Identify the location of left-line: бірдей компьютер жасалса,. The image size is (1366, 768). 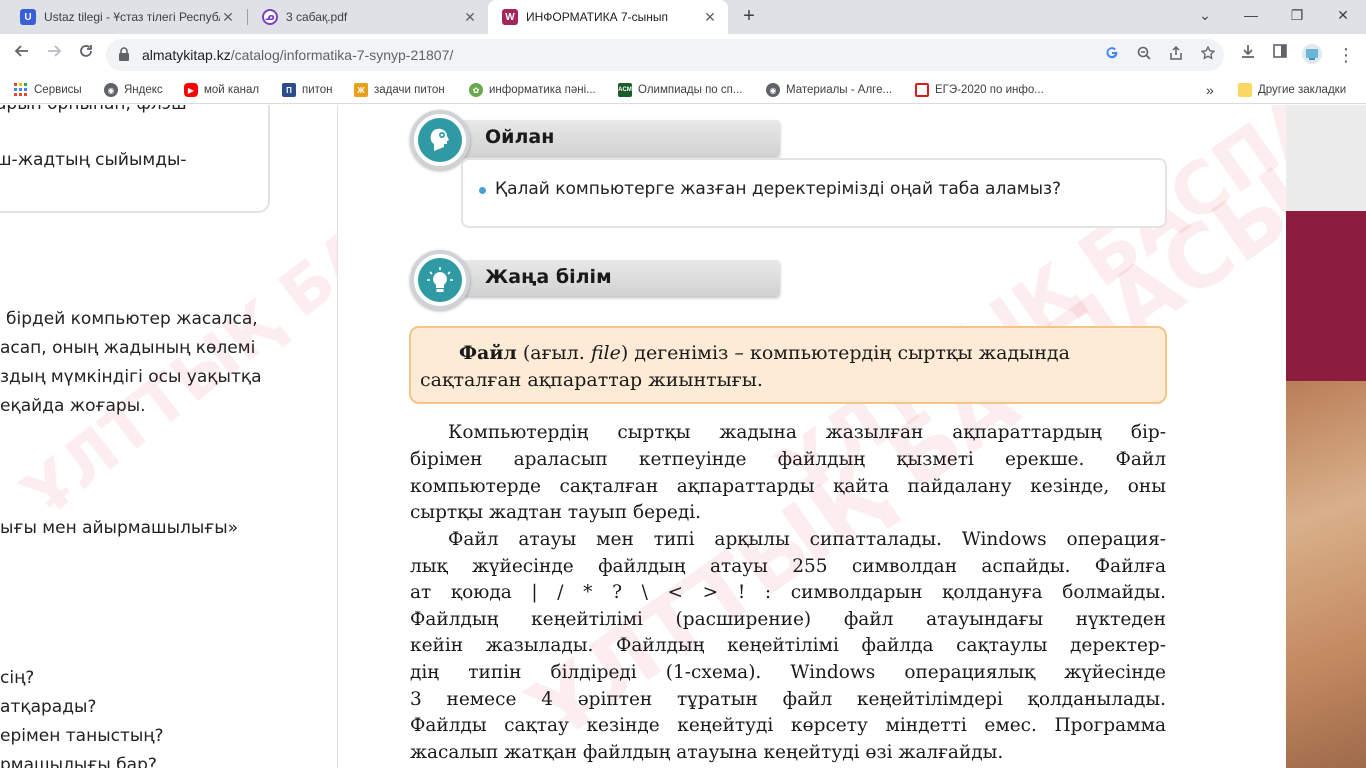
(132, 319).